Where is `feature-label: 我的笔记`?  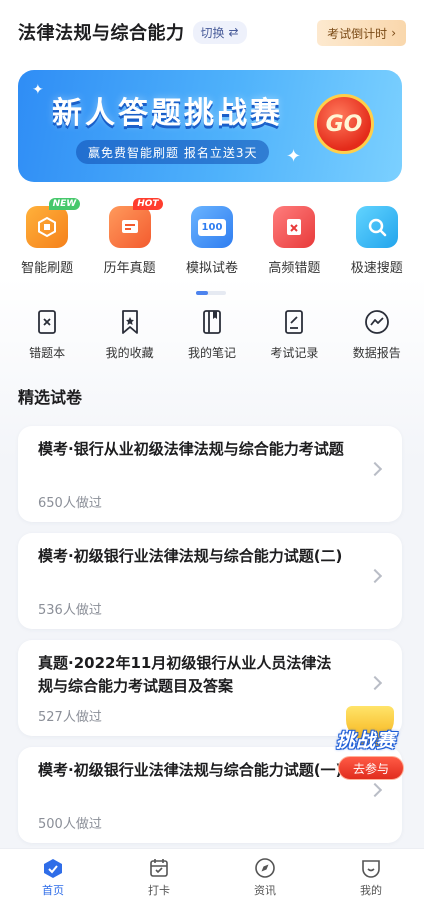 feature-label: 我的笔记 is located at coordinates (211, 353).